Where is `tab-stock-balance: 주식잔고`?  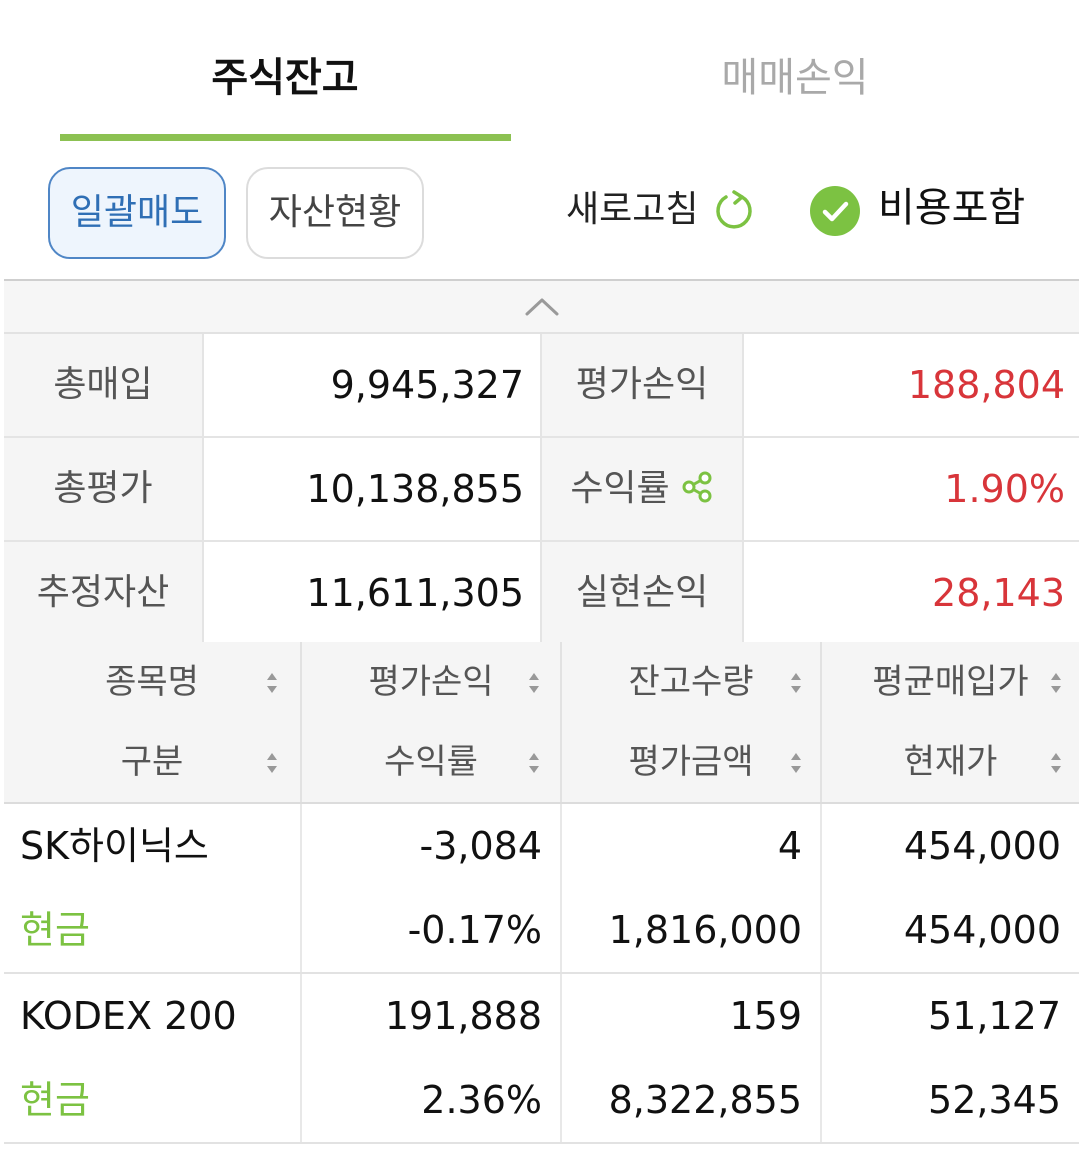 tab-stock-balance: 주식잔고 is located at coordinates (285, 78).